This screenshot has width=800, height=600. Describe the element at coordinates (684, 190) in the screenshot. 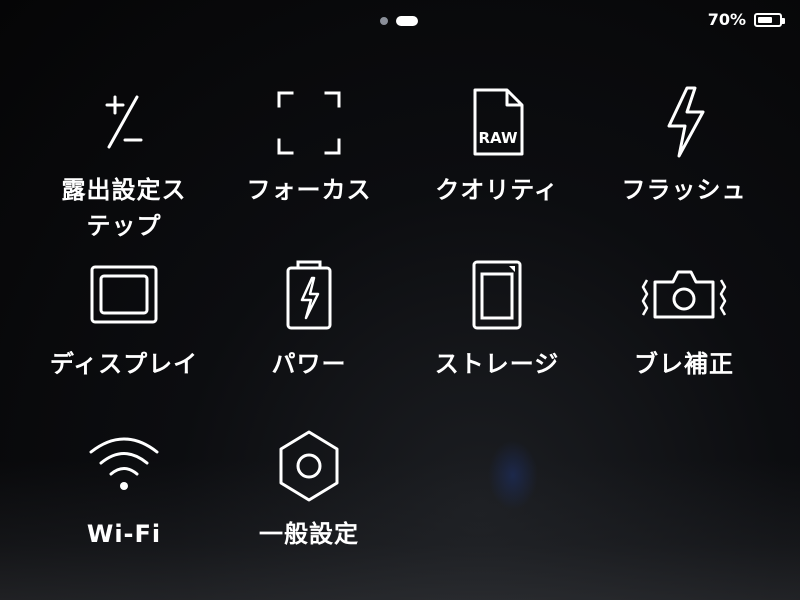

I see `menu-label: フラッシュ` at that location.